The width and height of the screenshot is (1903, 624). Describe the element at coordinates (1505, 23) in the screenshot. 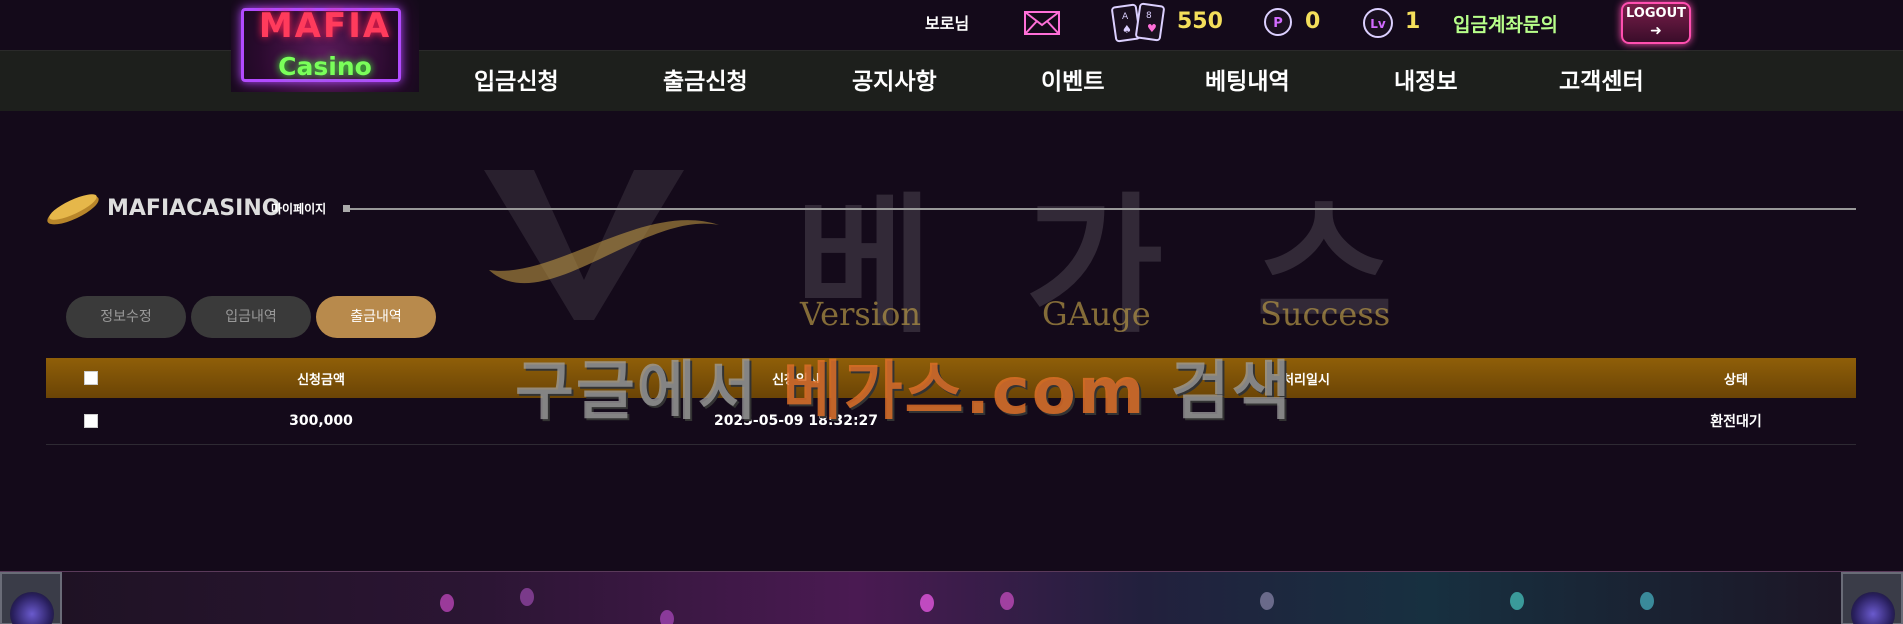

I see `deposit-account-inquiry-link: 입금계좌문의` at that location.